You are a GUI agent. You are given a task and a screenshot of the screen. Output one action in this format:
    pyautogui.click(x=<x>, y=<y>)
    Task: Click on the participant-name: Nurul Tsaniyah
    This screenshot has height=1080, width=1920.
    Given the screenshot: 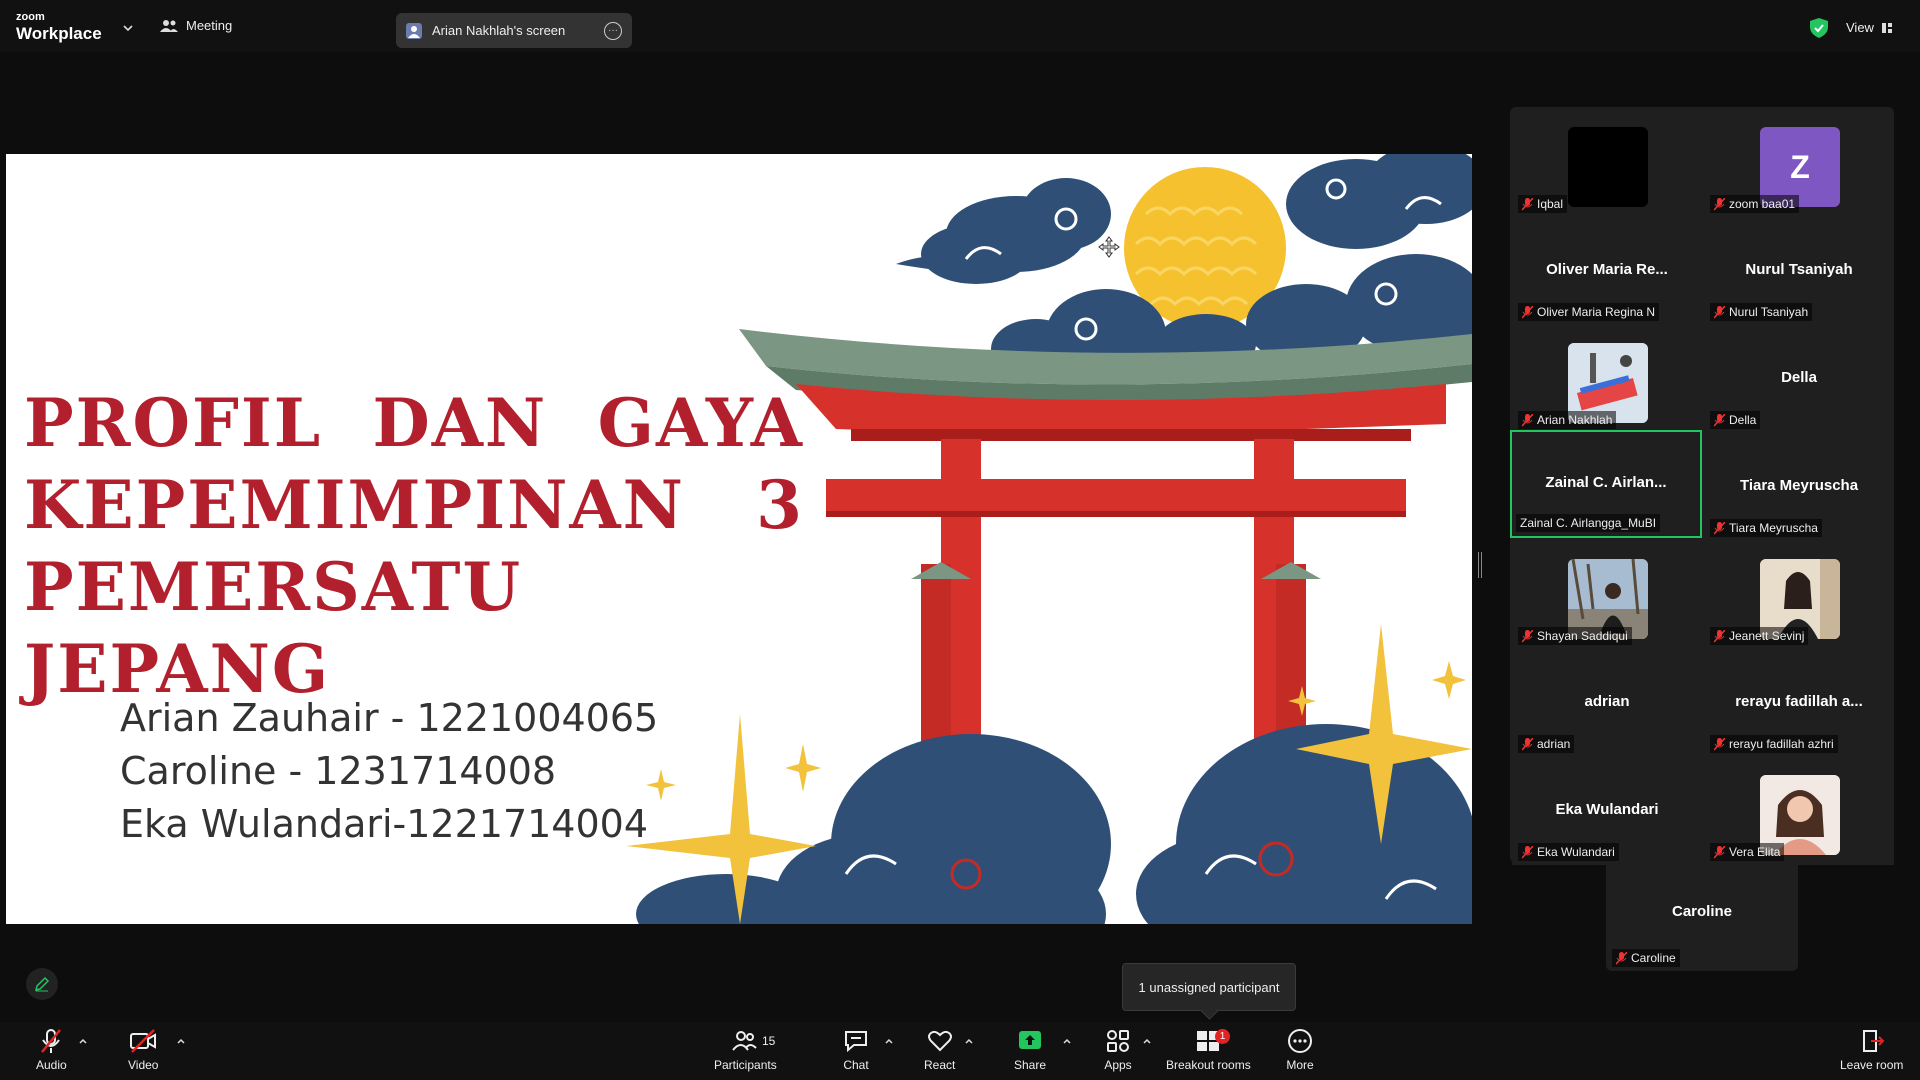 What is the action you would take?
    pyautogui.click(x=1769, y=312)
    